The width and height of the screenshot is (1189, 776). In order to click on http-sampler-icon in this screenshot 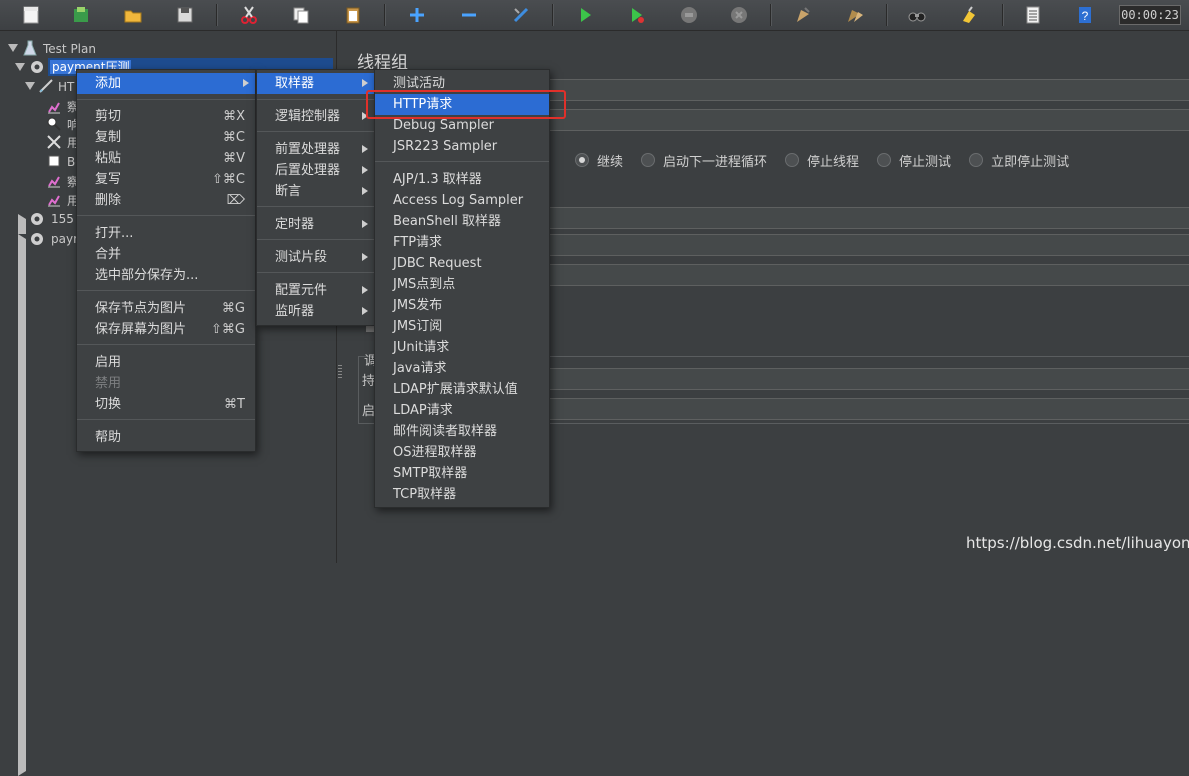, I will do `click(46, 86)`.